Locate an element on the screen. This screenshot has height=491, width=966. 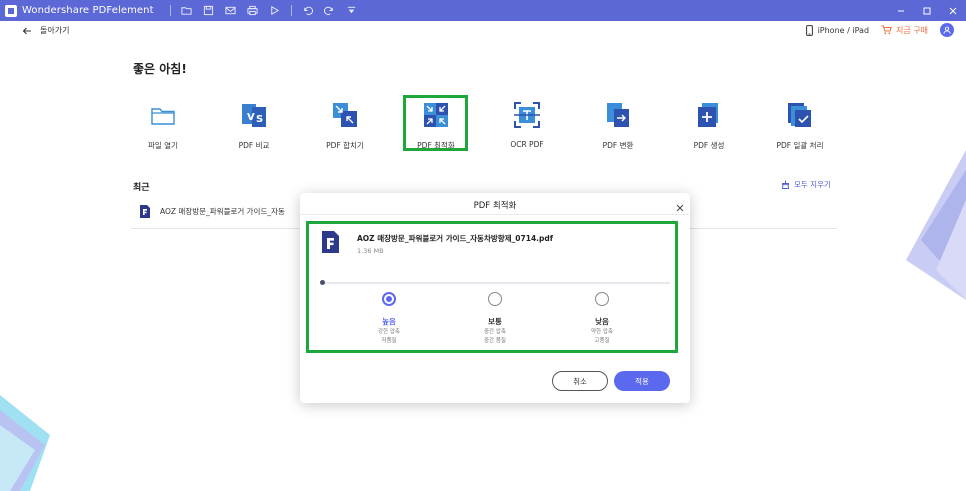
tool-label: PDF 비교 is located at coordinates (254, 145).